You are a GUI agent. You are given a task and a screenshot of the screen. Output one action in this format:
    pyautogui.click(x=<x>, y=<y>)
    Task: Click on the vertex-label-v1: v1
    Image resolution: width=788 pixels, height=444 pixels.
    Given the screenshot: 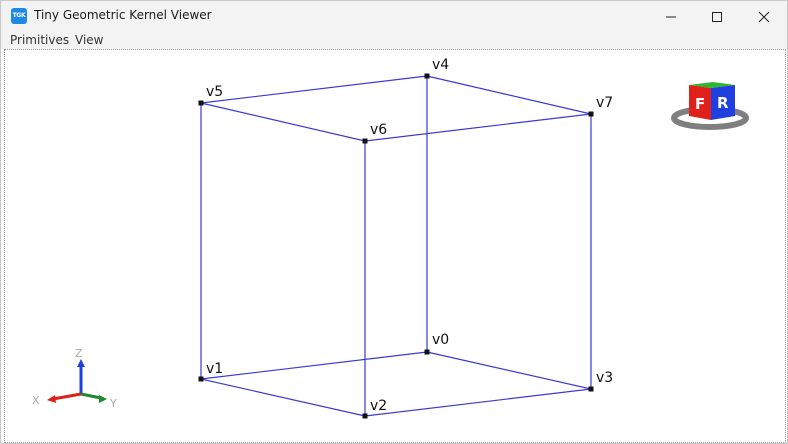 What is the action you would take?
    pyautogui.click(x=214, y=369)
    